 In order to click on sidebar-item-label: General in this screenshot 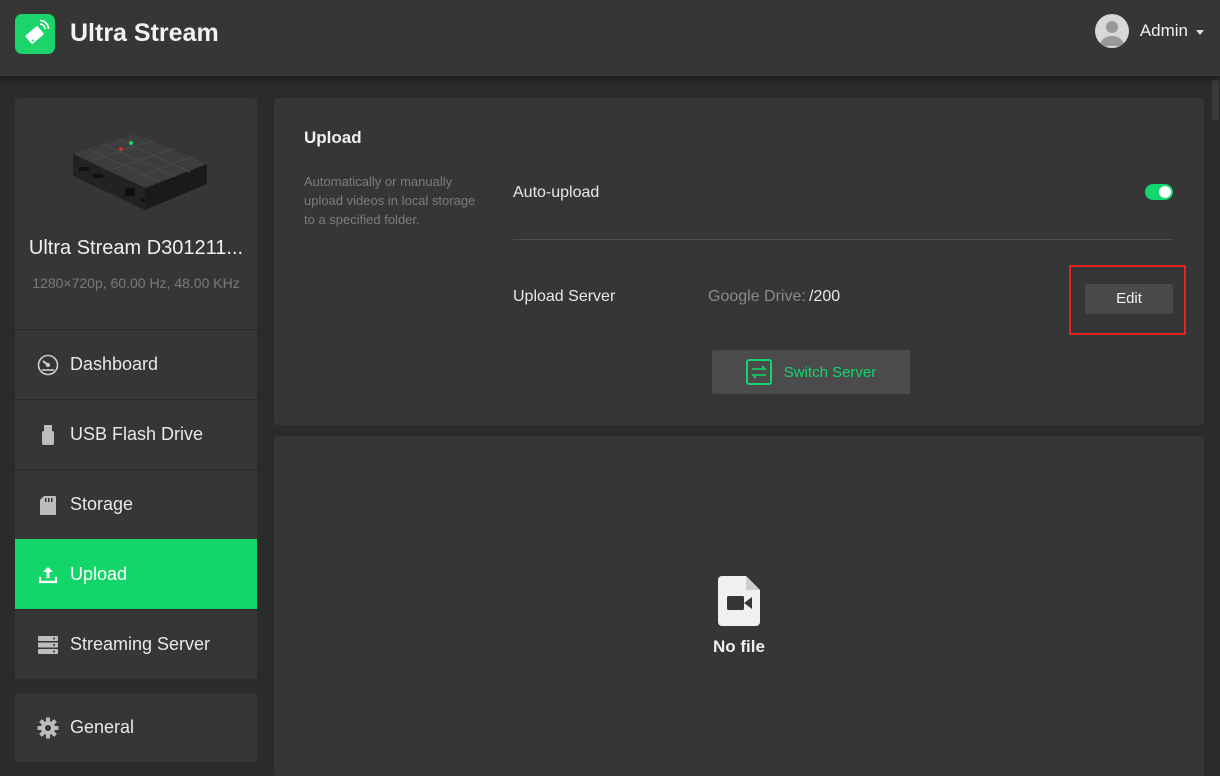, I will do `click(102, 727)`.